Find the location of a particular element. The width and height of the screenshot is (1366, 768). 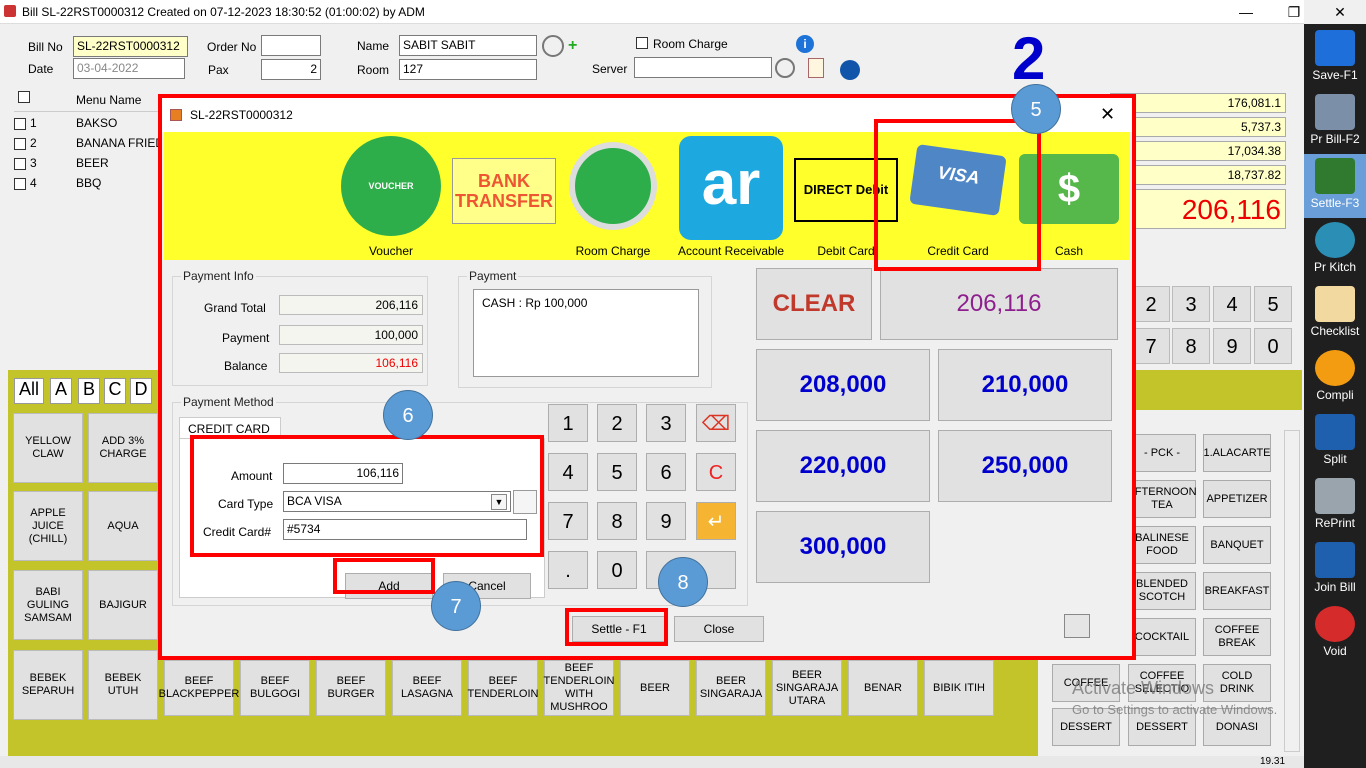

category-tile: 1.ALACARTE is located at coordinates (1237, 453).